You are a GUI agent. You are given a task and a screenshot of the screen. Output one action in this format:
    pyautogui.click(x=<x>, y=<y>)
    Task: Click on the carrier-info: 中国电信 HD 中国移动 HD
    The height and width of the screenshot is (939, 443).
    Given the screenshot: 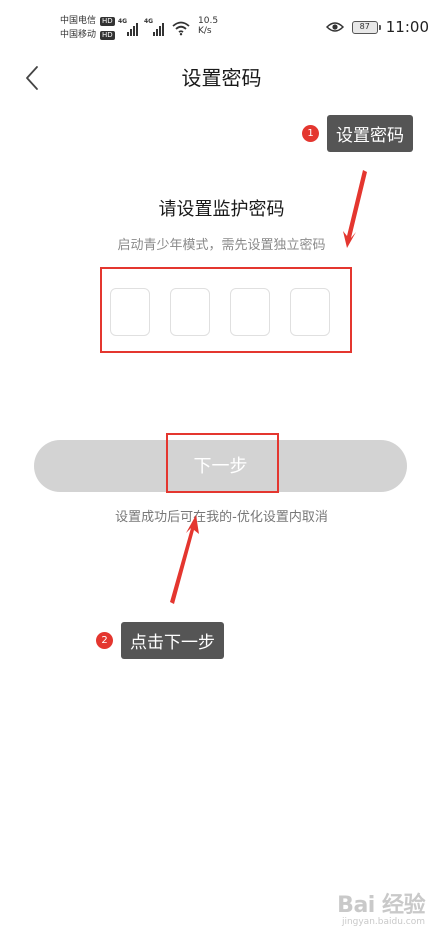 What is the action you would take?
    pyautogui.click(x=87, y=28)
    